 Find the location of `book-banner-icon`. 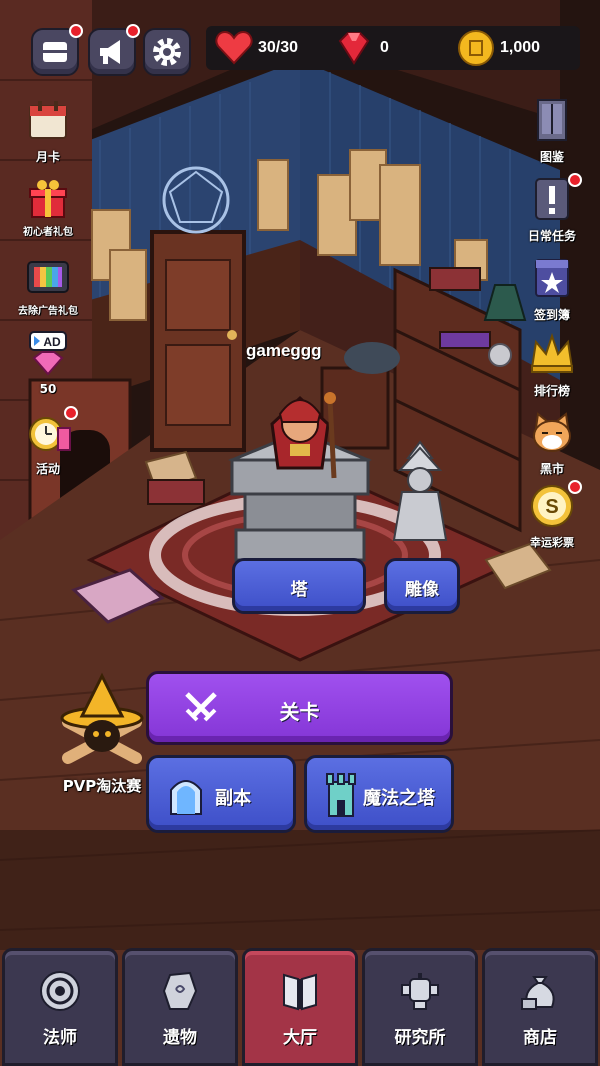

book-banner-icon is located at coordinates (300, 992).